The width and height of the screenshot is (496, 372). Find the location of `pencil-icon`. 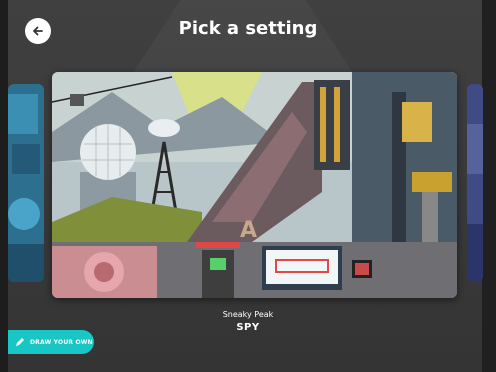

pencil-icon is located at coordinates (20, 342).